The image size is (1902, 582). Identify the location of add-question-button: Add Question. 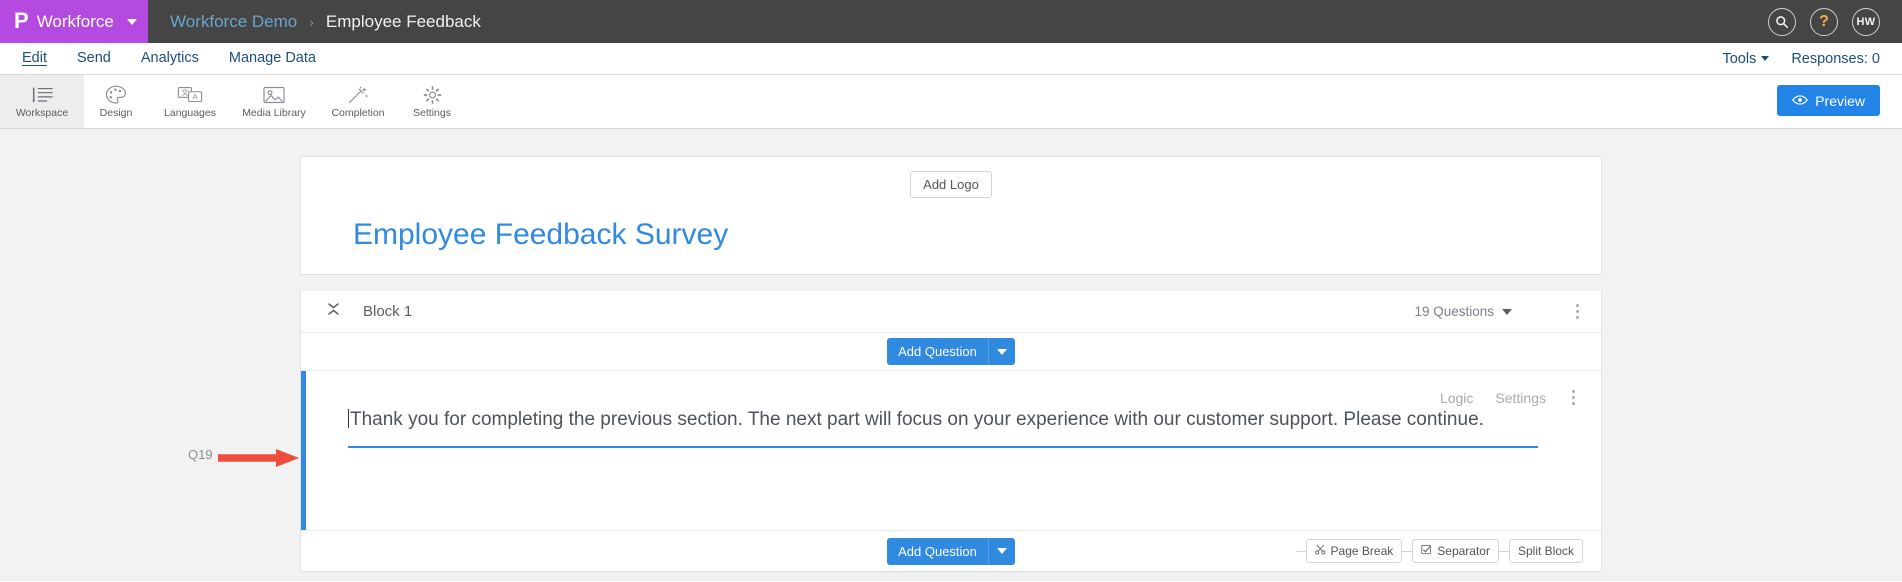
(937, 351).